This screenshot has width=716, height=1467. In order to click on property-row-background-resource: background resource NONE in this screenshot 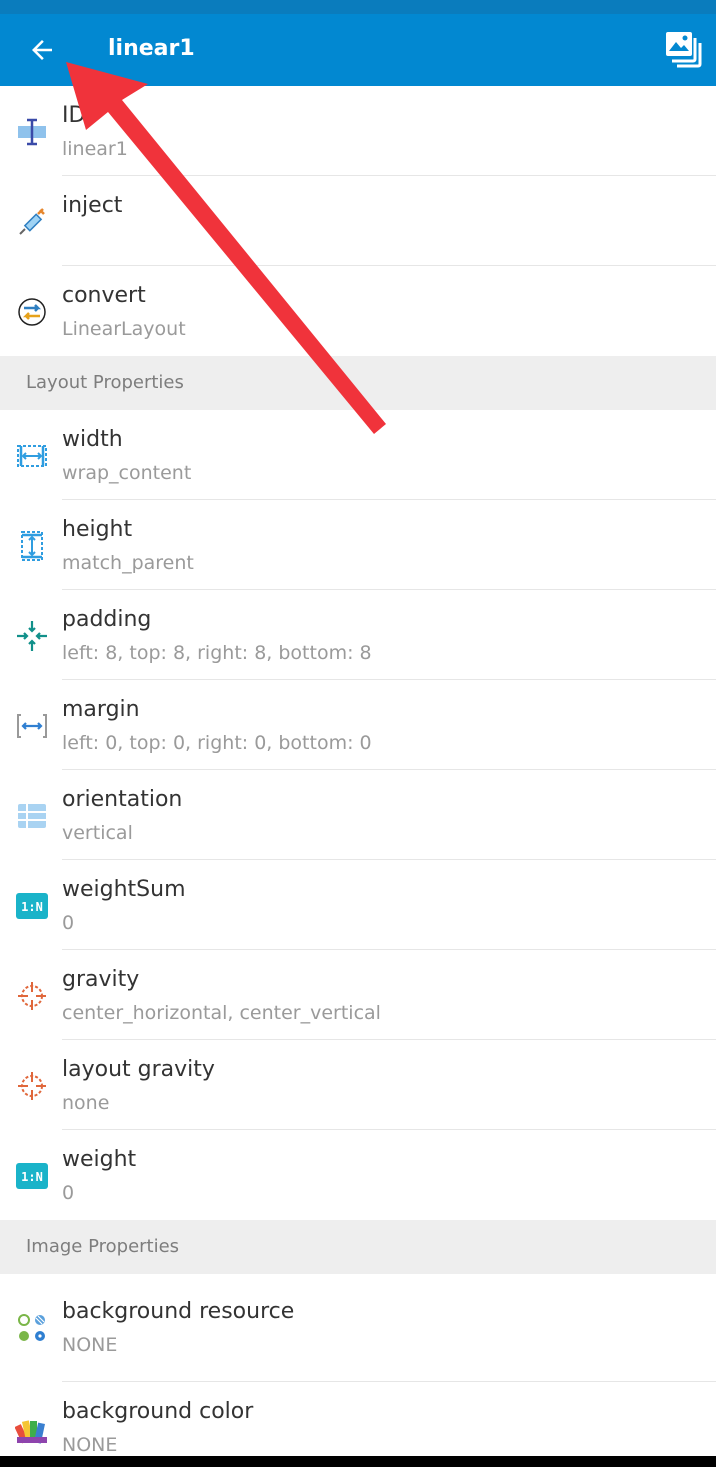, I will do `click(358, 1328)`.